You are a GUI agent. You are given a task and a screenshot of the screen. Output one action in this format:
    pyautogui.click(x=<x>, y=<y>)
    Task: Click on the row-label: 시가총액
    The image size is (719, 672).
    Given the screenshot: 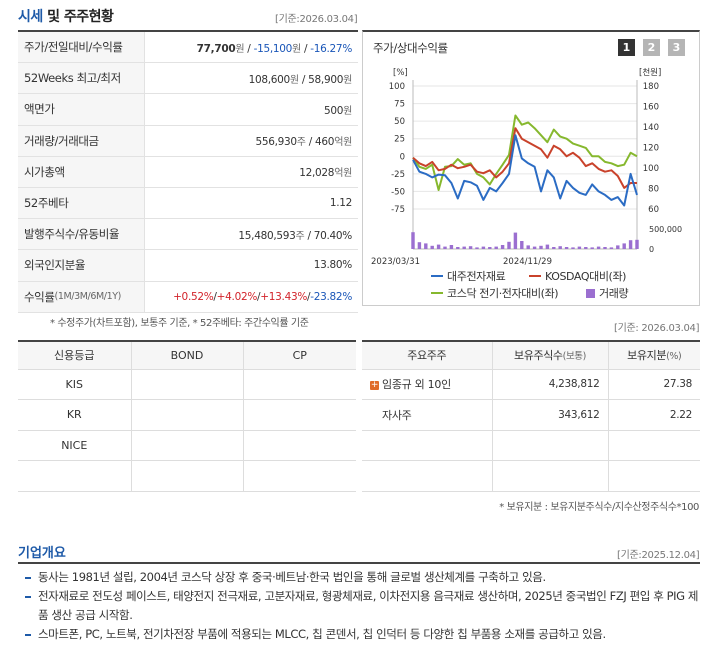 What is the action you would take?
    pyautogui.click(x=81, y=171)
    